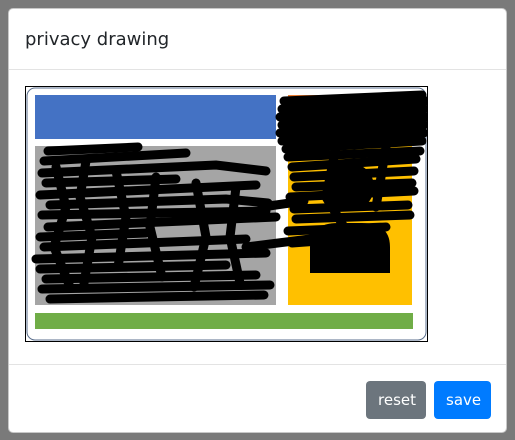  What do you see at coordinates (224, 321) in the screenshot?
I see `card-footer-bar` at bounding box center [224, 321].